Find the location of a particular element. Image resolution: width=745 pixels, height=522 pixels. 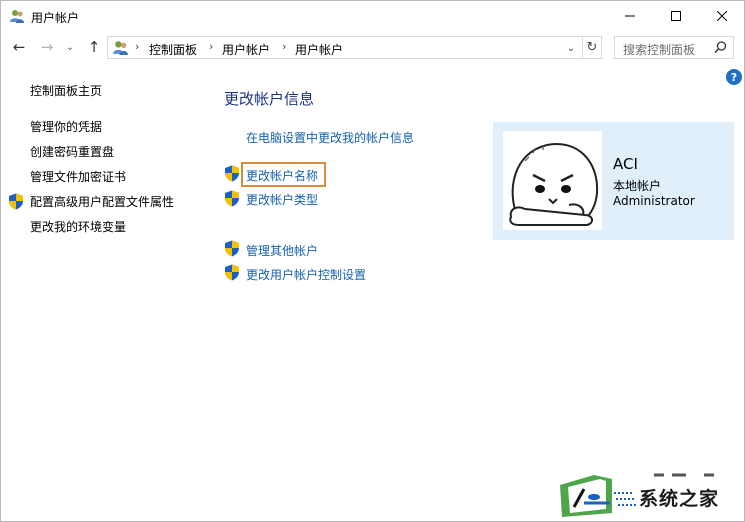

link-change-uac-settings: 更改用户帐户控制设置 is located at coordinates (306, 274).